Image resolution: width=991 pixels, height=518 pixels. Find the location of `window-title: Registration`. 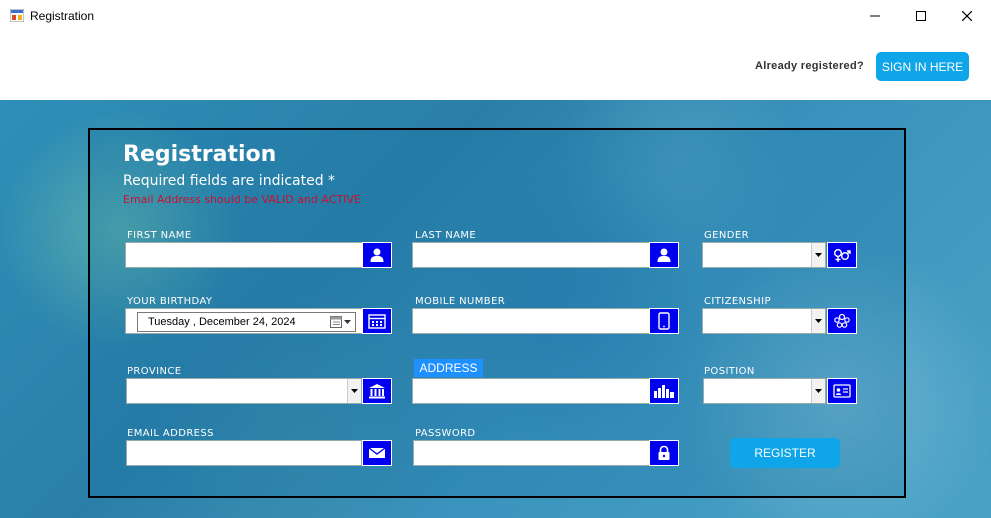

window-title: Registration is located at coordinates (62, 16).